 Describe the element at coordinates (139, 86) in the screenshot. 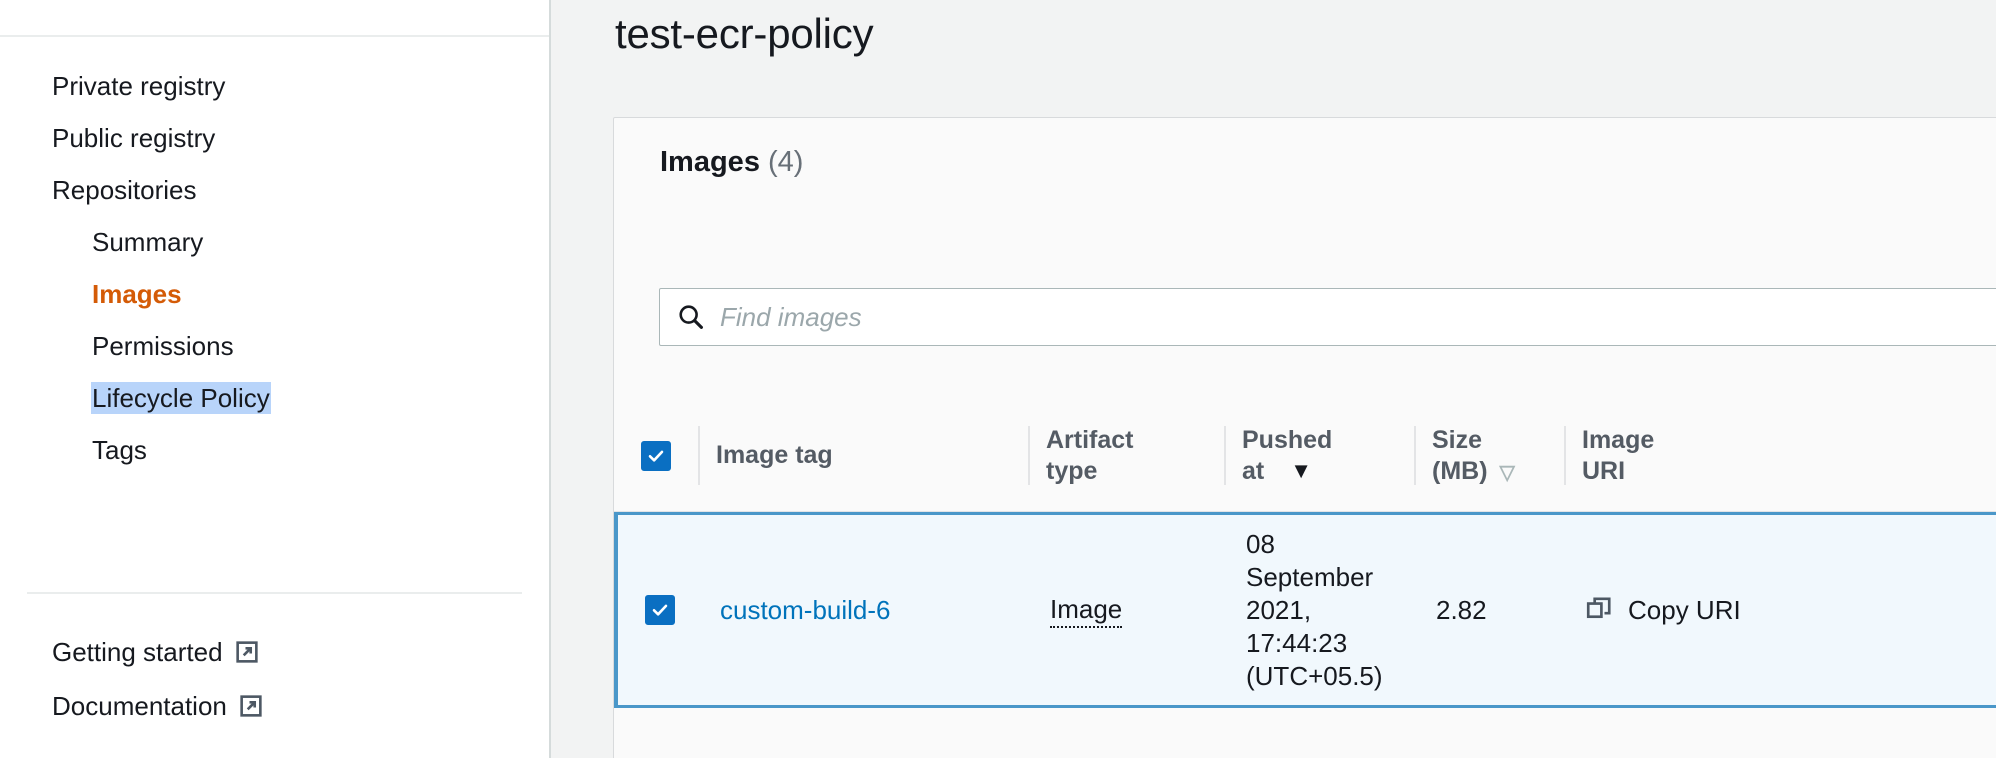

I see `sidebar-item-label: Private registry` at that location.